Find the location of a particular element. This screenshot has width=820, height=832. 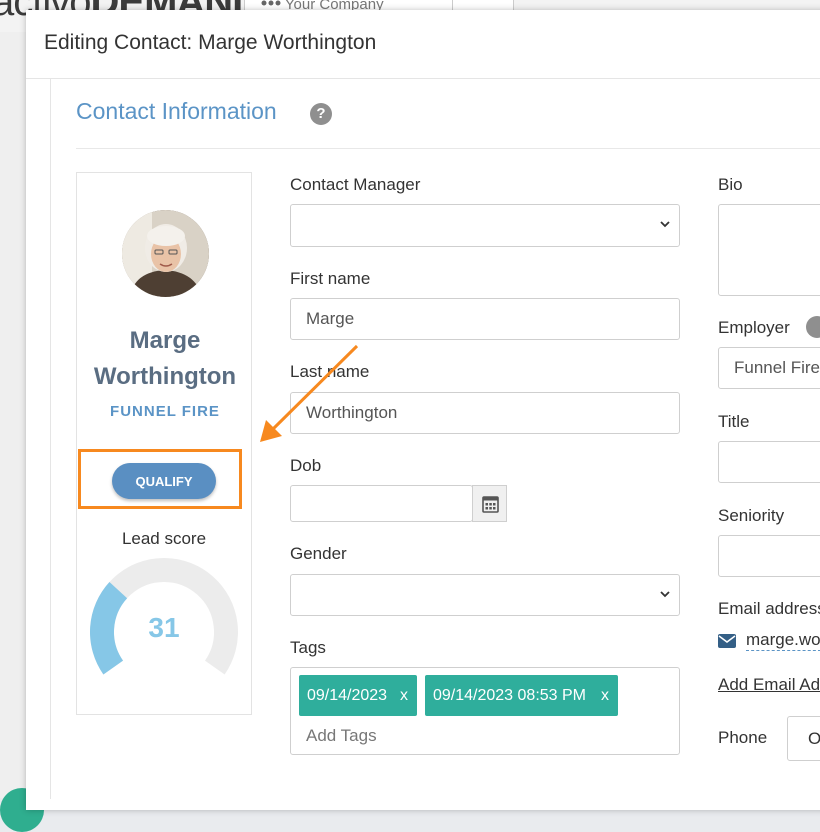

dob-label: Dob is located at coordinates (306, 465).